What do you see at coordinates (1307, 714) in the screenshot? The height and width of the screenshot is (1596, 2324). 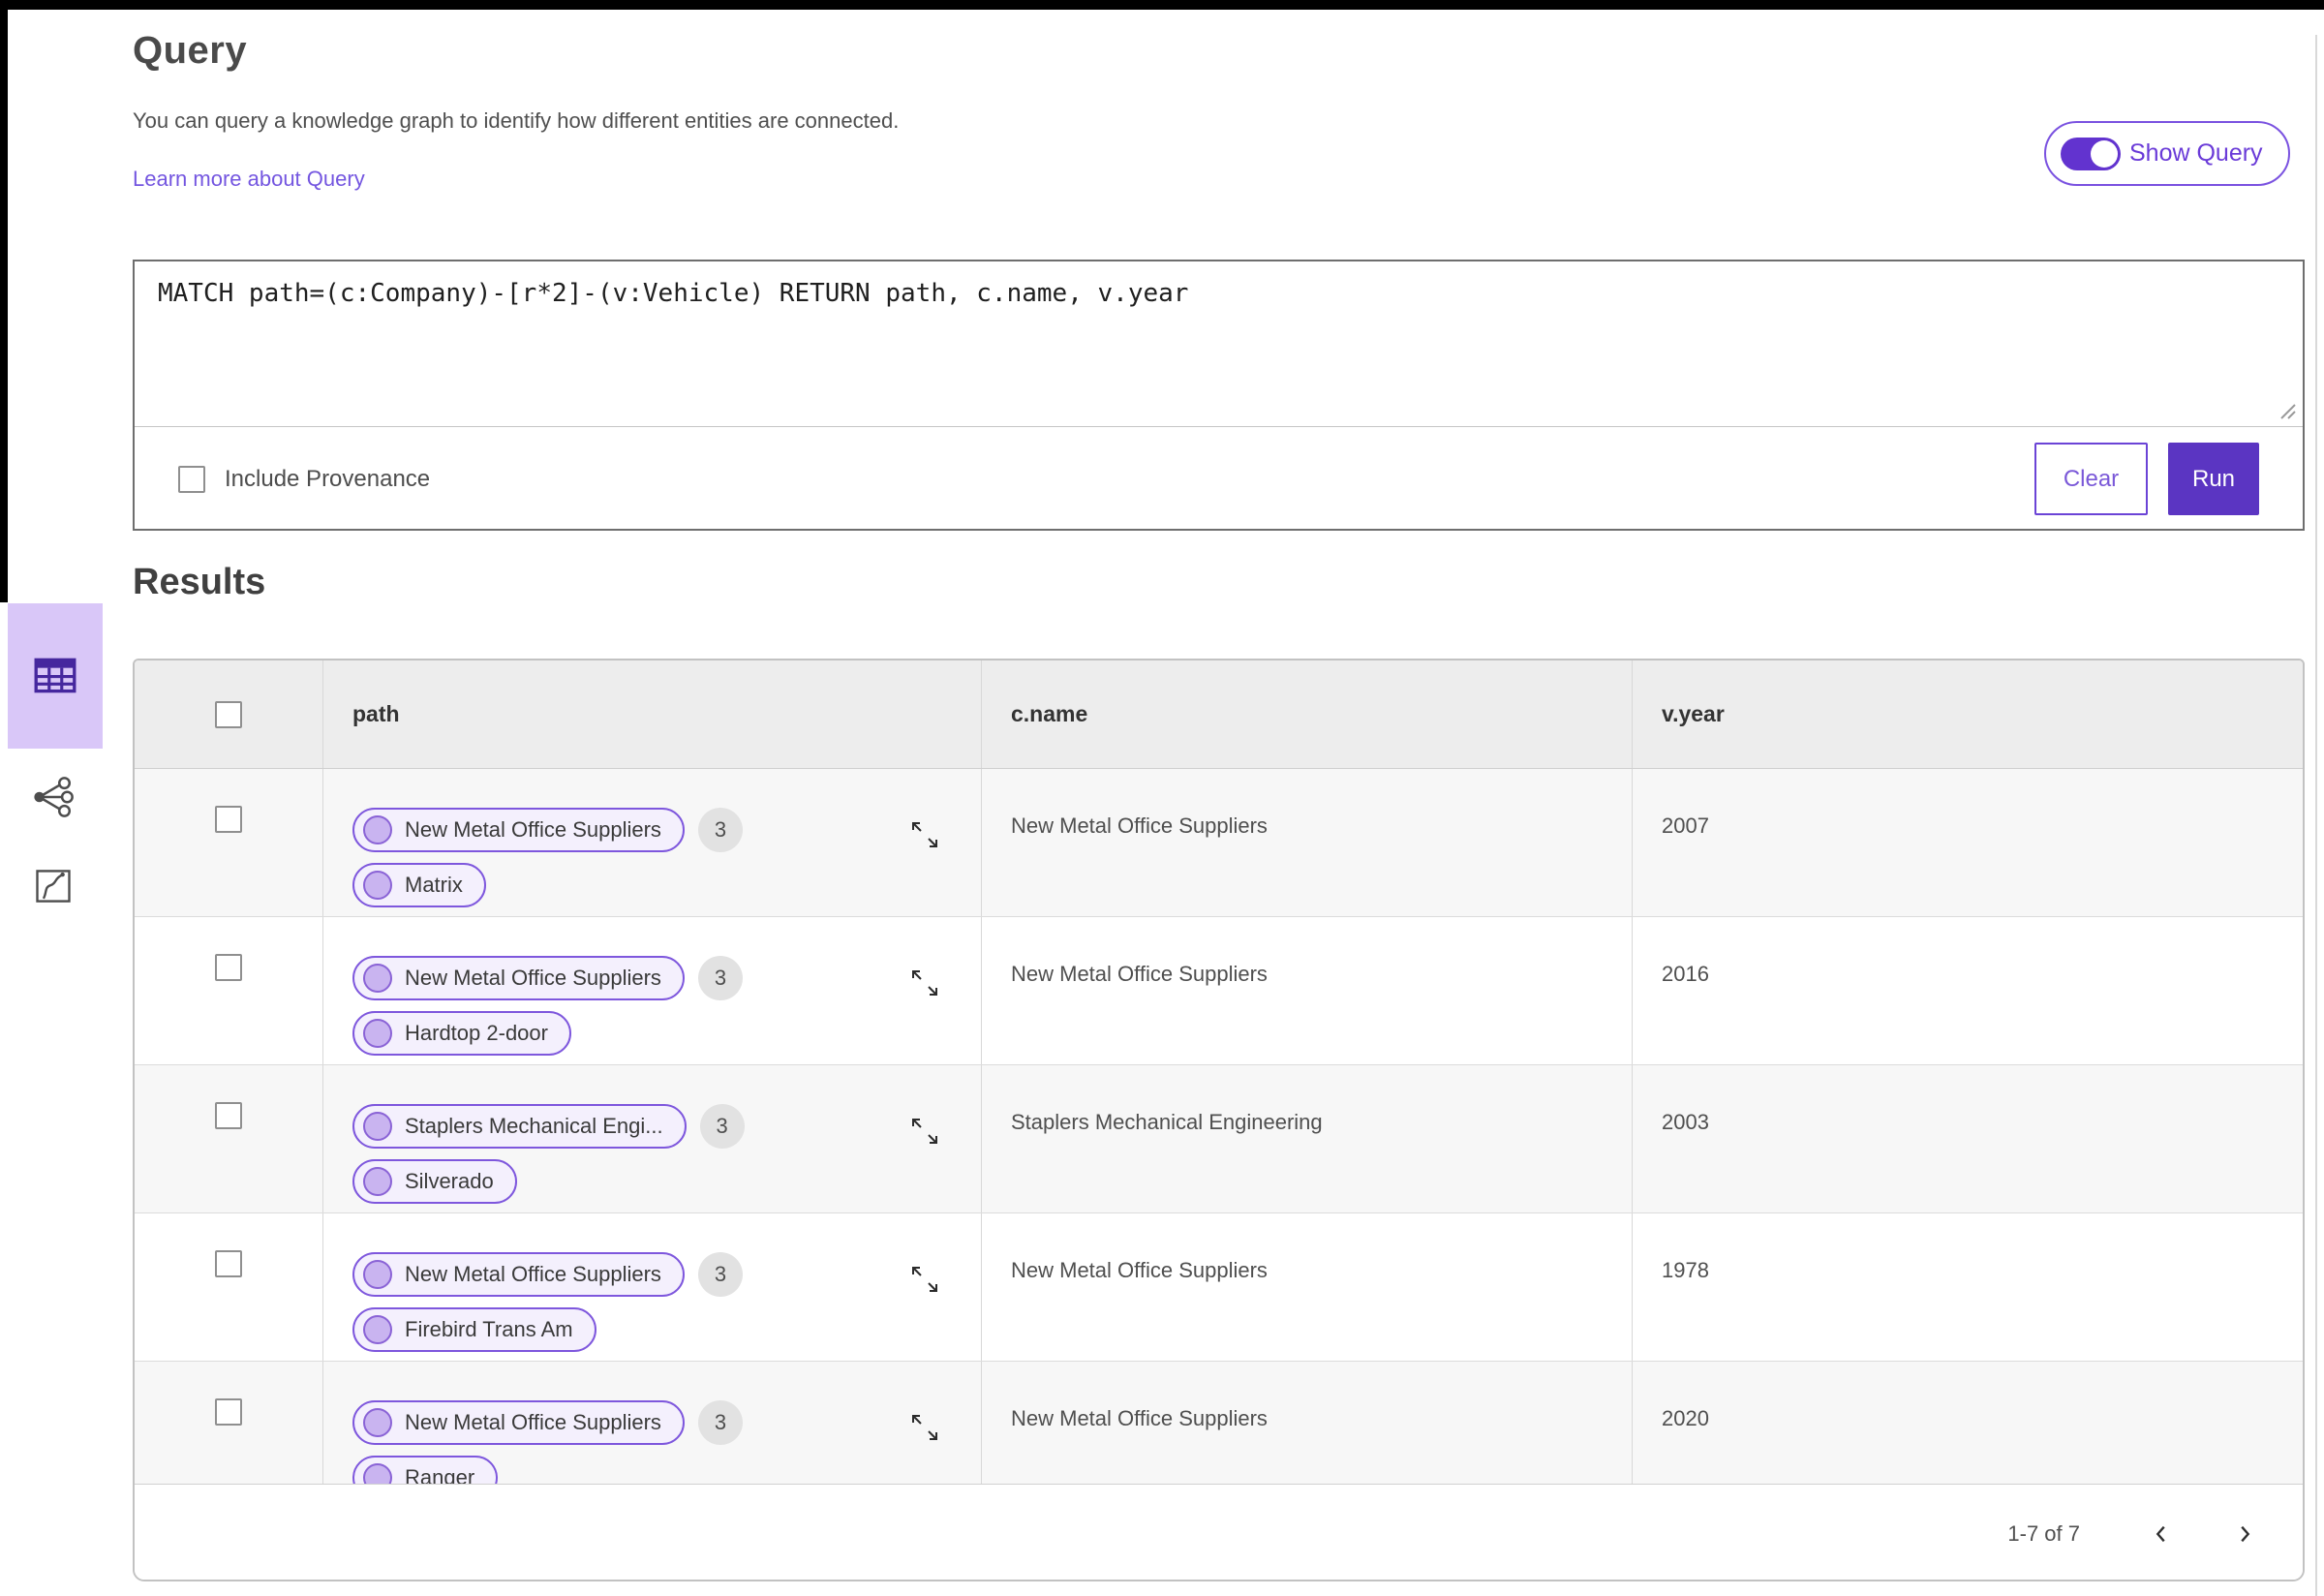 I see `column-header-cname: c.name` at bounding box center [1307, 714].